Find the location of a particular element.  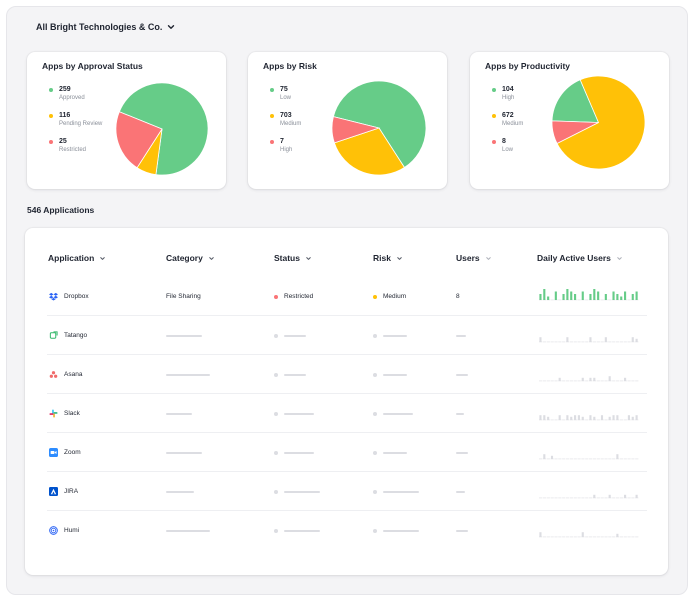

users-placeholder is located at coordinates (462, 374).